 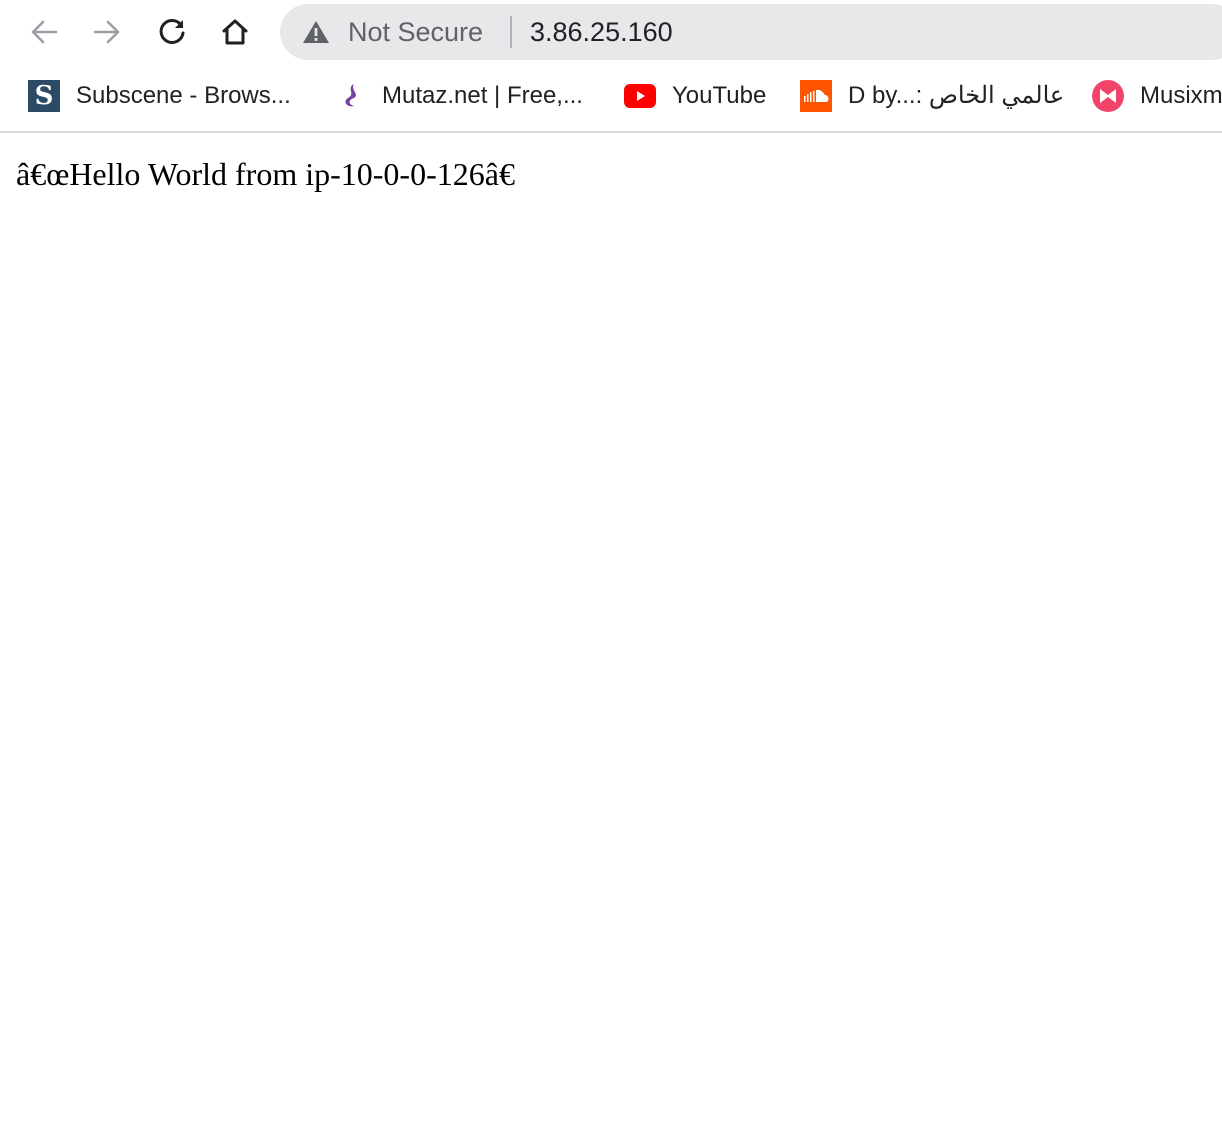 I want to click on youtube-icon, so click(x=640, y=96).